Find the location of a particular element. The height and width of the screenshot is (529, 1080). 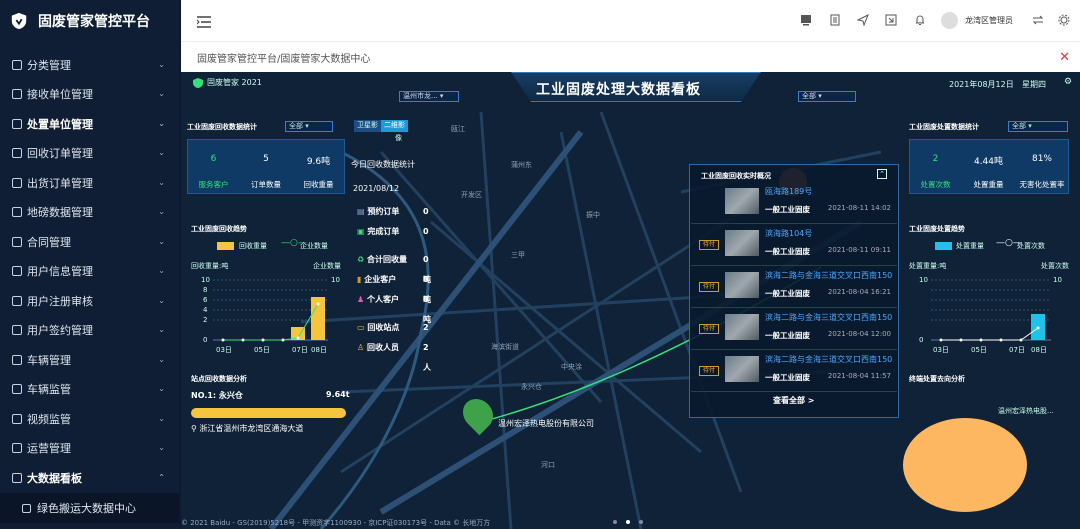

region-select: 全部 ▾ is located at coordinates (827, 96).